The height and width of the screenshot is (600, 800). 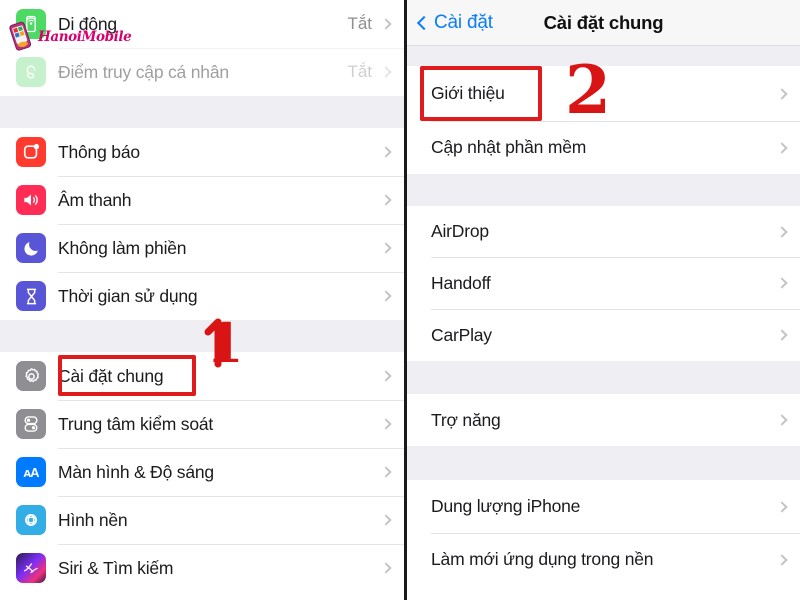 I want to click on settings-row-label: Không làm phiền, so click(x=122, y=247).